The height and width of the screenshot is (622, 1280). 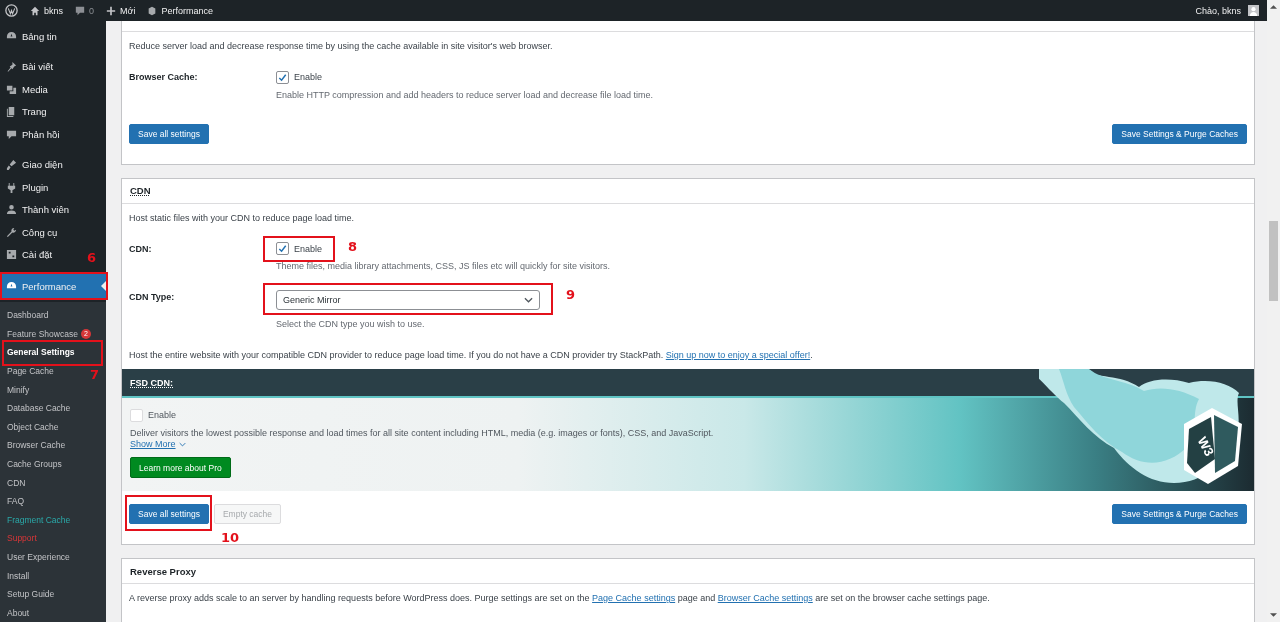 I want to click on menu-item: Plugin, so click(x=26, y=187).